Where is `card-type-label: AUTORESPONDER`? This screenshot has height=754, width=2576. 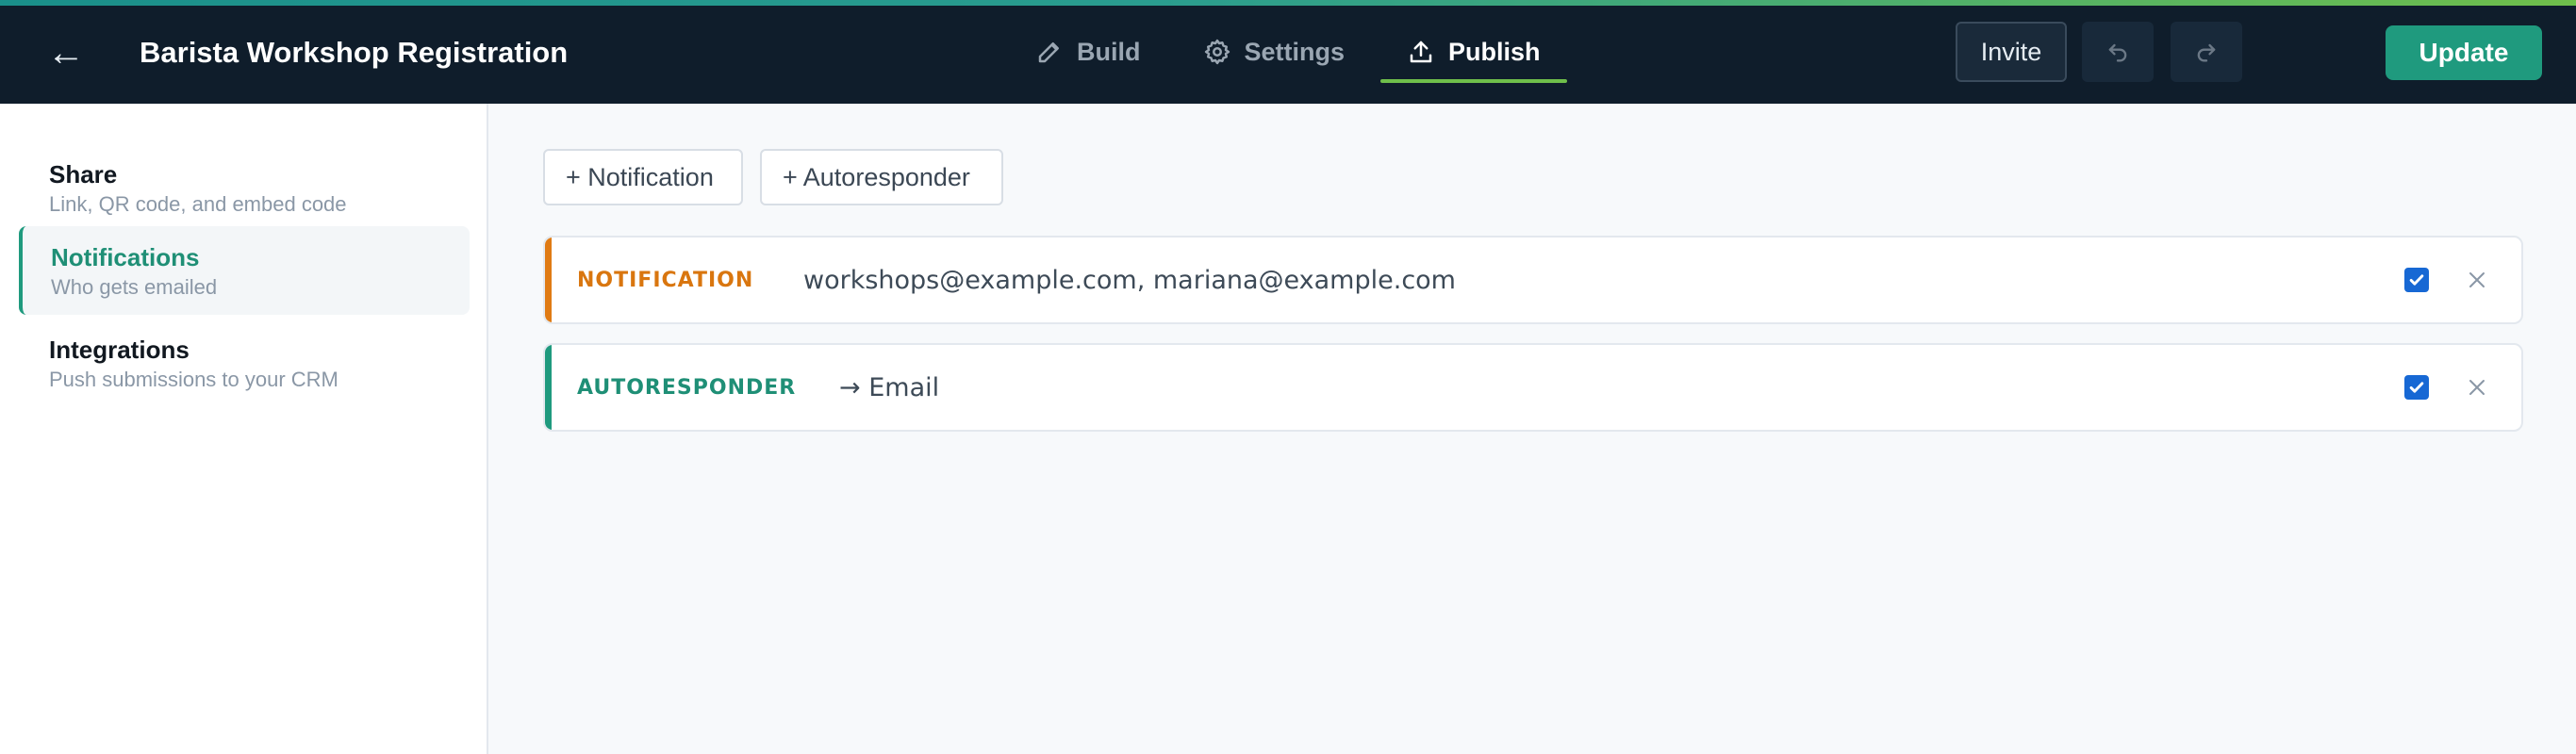 card-type-label: AUTORESPONDER is located at coordinates (687, 388).